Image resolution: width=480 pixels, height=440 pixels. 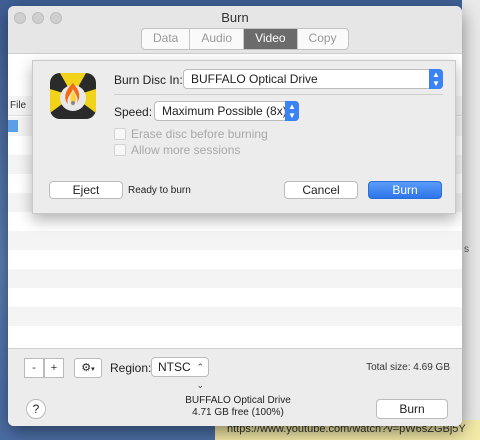 What do you see at coordinates (254, 79) in the screenshot?
I see `drive-select-value: BUFFALO Optical Drive` at bounding box center [254, 79].